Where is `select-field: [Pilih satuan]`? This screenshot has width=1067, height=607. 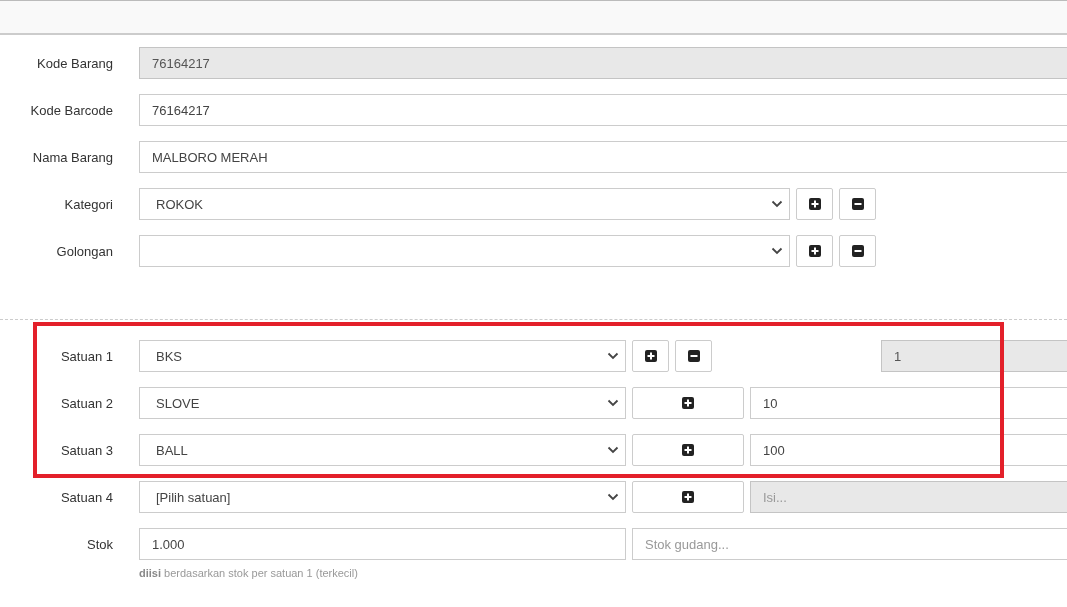 select-field: [Pilih satuan] is located at coordinates (382, 497).